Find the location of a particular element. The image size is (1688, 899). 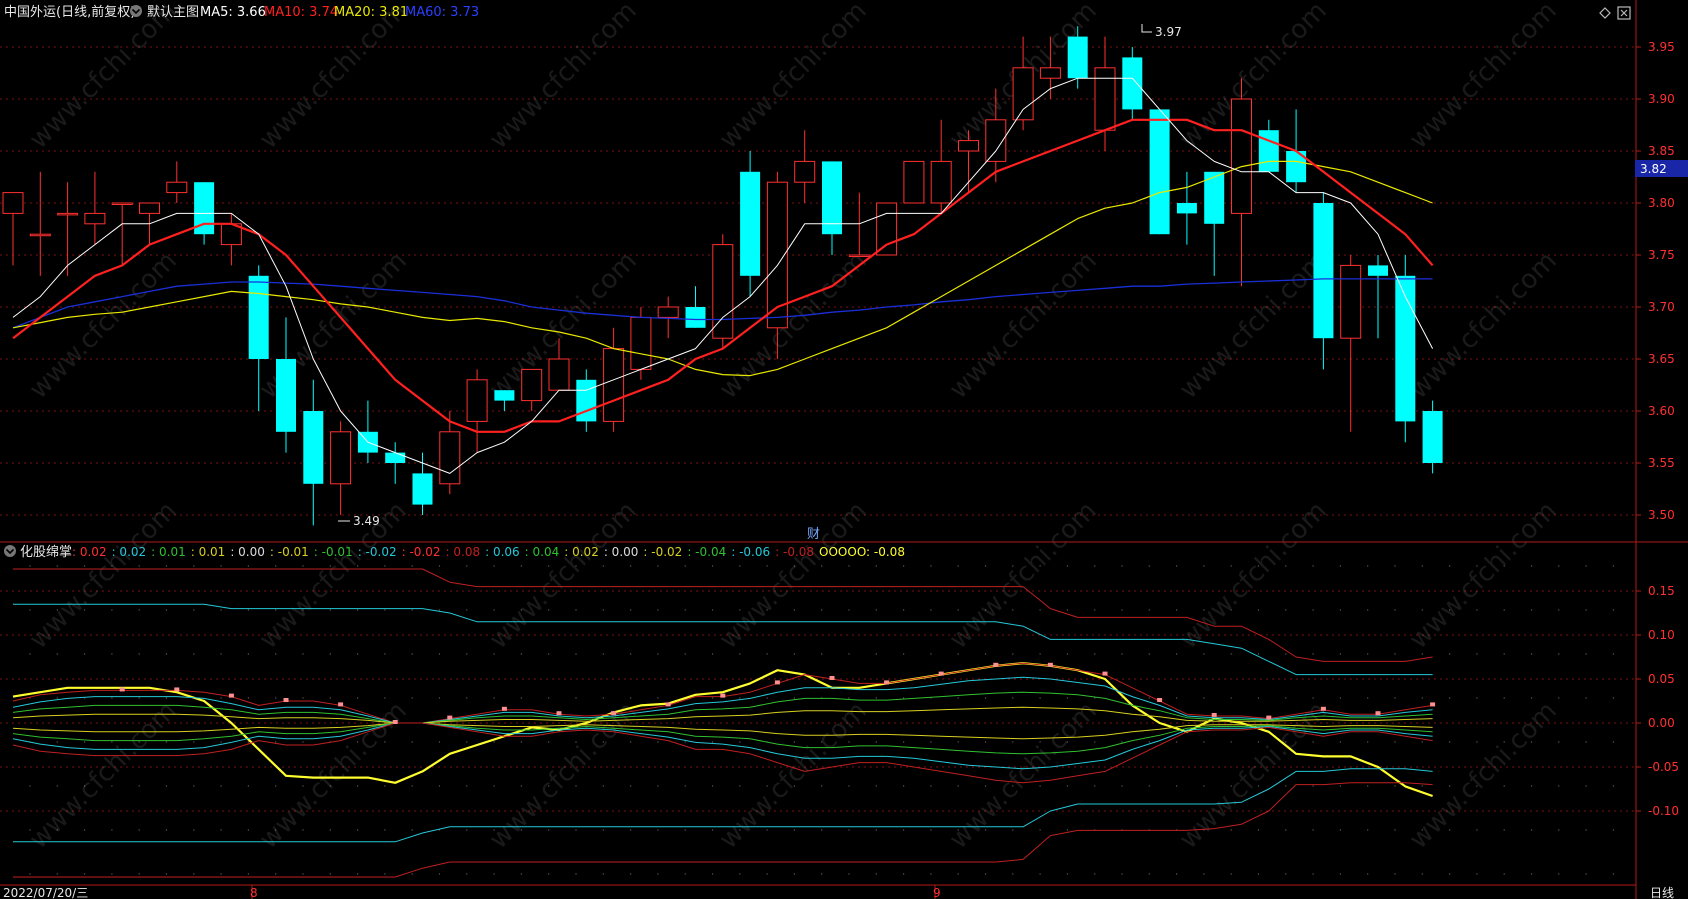

indicator-value-item: : -0.06 is located at coordinates (750, 552).